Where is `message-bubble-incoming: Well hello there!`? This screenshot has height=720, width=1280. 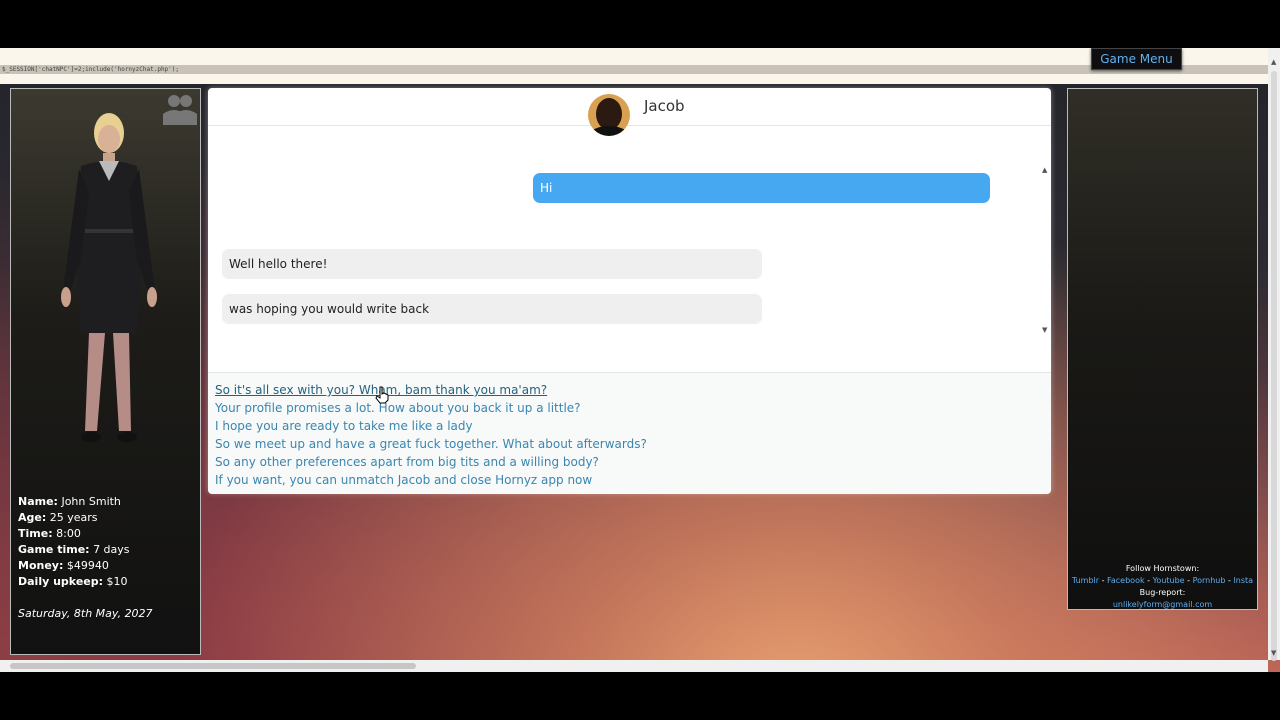
message-bubble-incoming: Well hello there! is located at coordinates (492, 264).